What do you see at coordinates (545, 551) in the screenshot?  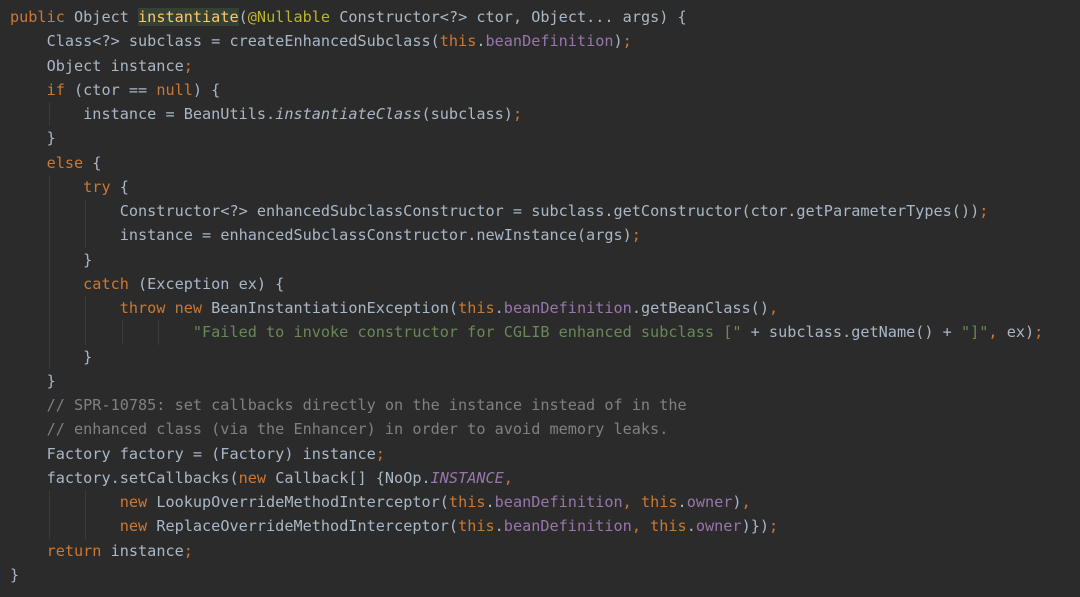 I see `code-line: return instance;` at bounding box center [545, 551].